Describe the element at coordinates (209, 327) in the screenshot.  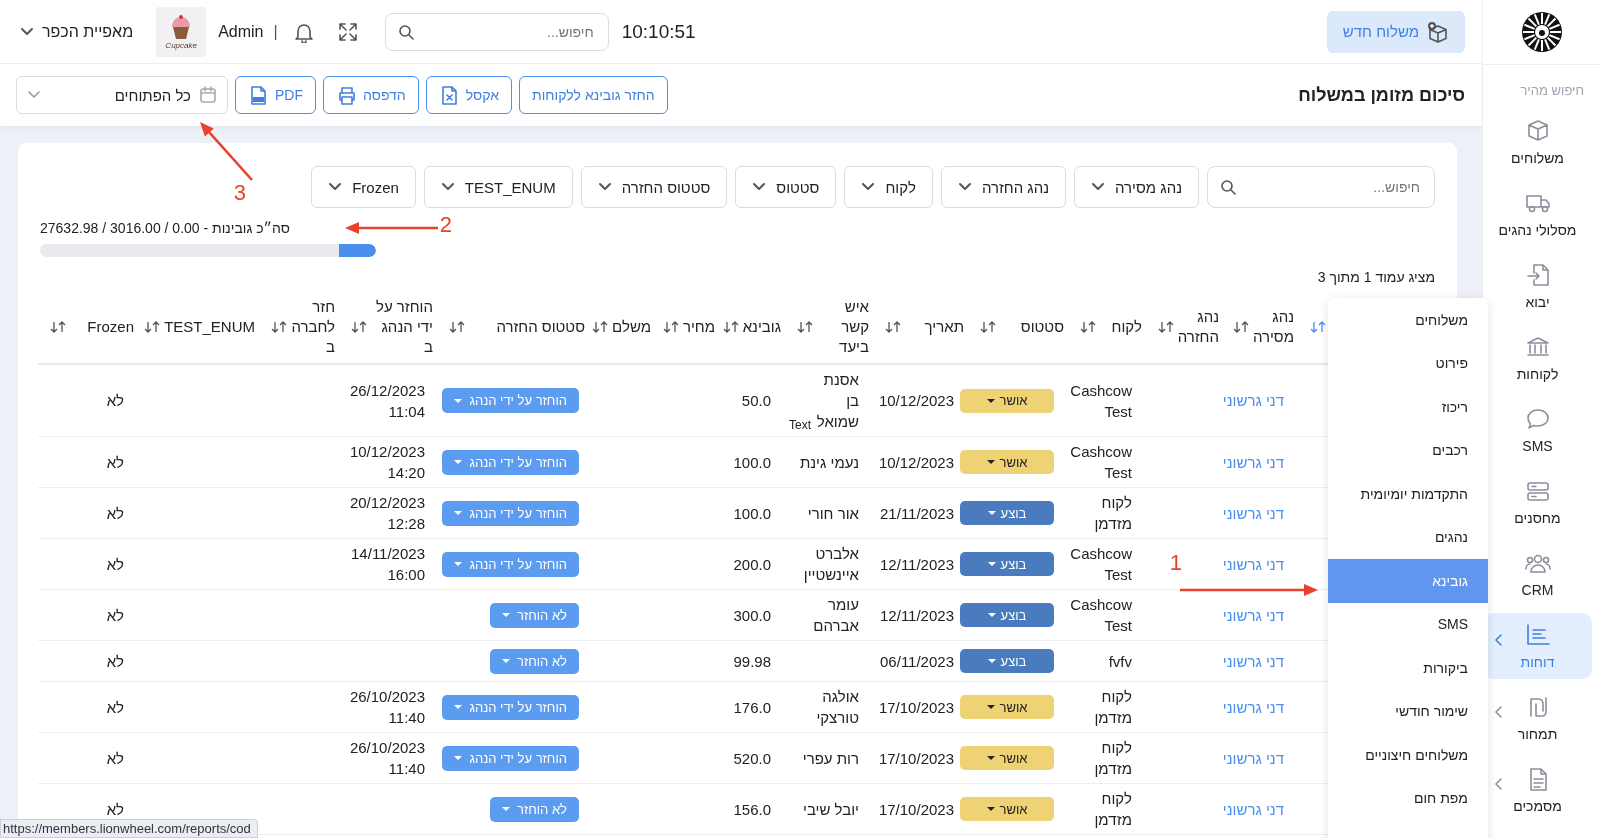
I see `column-header: TEST_ENUM` at that location.